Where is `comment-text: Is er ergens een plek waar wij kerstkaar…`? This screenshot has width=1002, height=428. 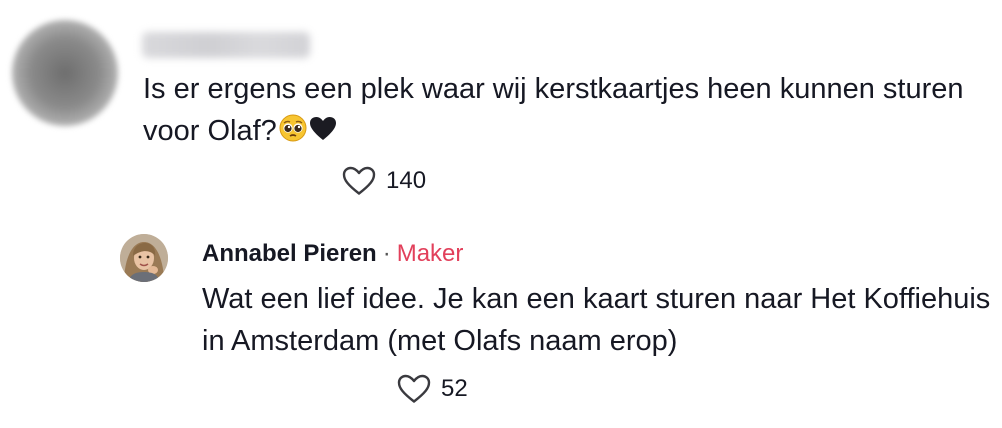
comment-text: Is er ergens een plek waar wij kerstkaar… is located at coordinates (553, 110).